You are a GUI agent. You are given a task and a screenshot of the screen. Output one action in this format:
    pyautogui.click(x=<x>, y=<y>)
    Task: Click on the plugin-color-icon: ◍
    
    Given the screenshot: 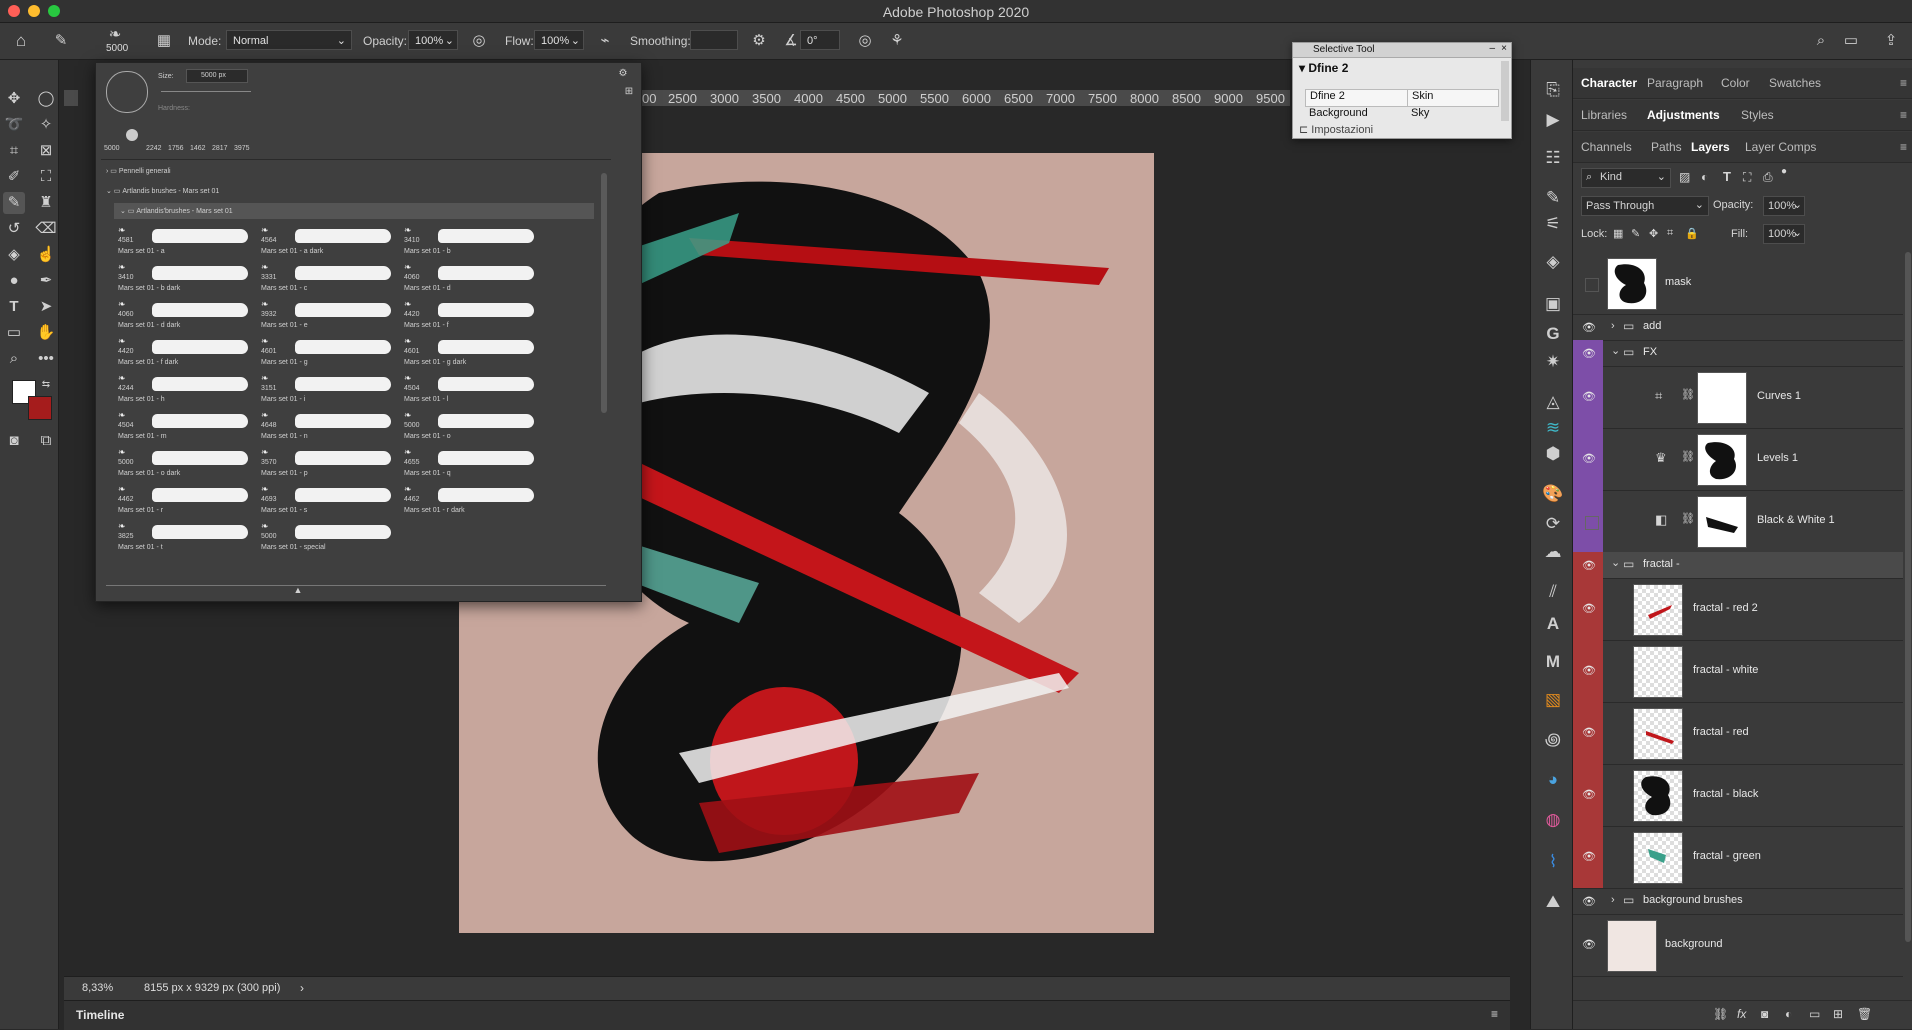 What is the action you would take?
    pyautogui.click(x=1553, y=820)
    